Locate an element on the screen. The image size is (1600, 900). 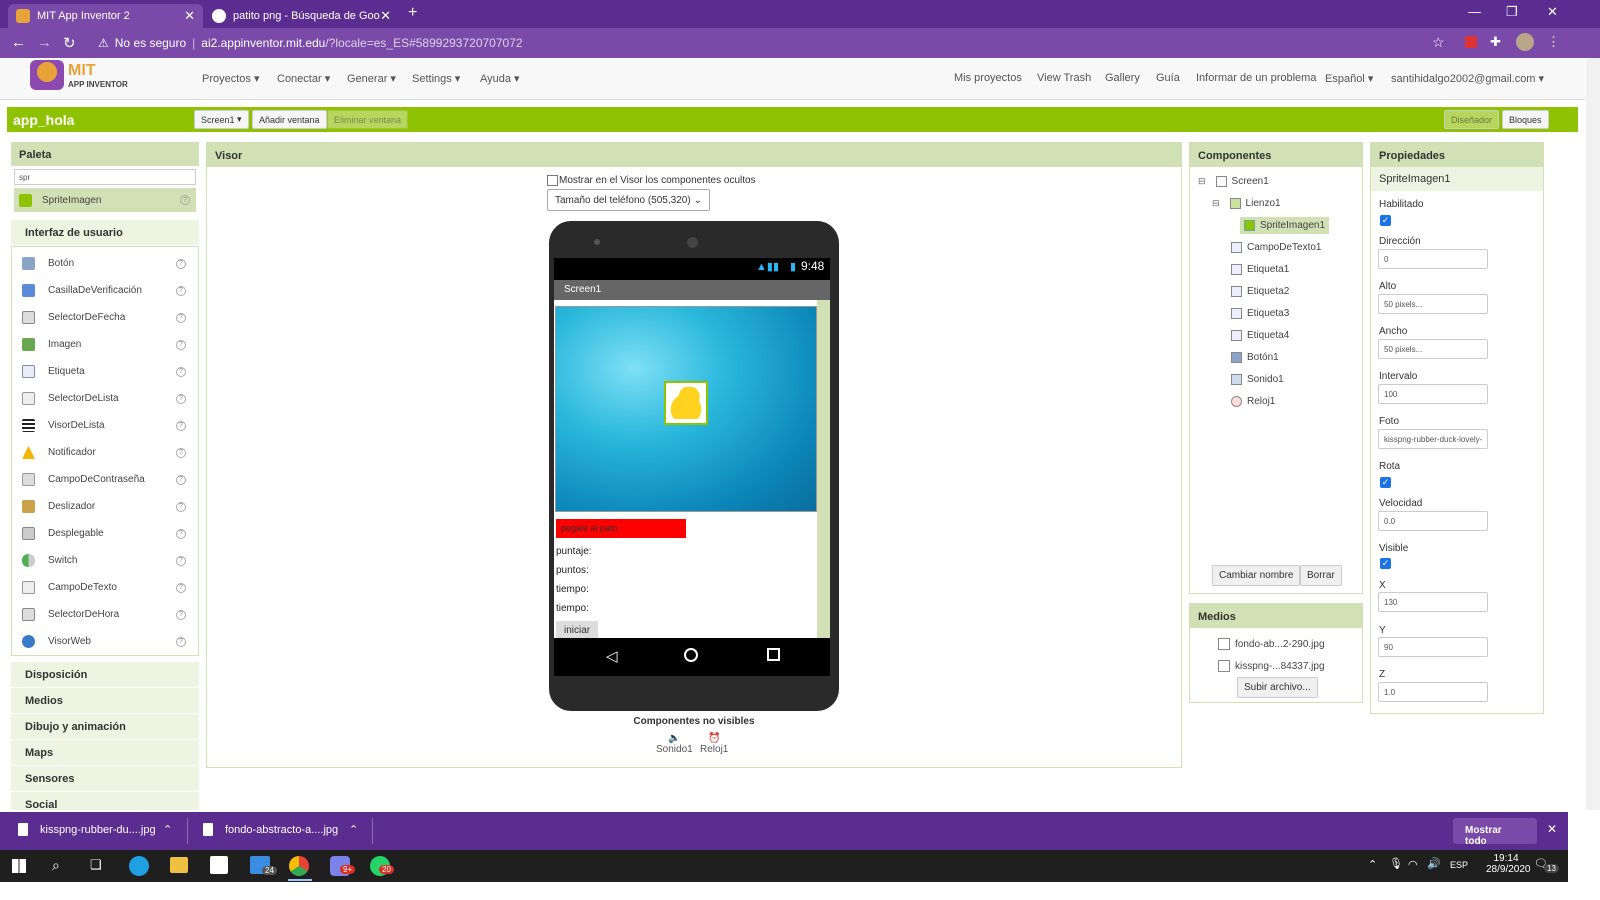
palette-item-password: CampoDeContraseña? is located at coordinates (105, 479).